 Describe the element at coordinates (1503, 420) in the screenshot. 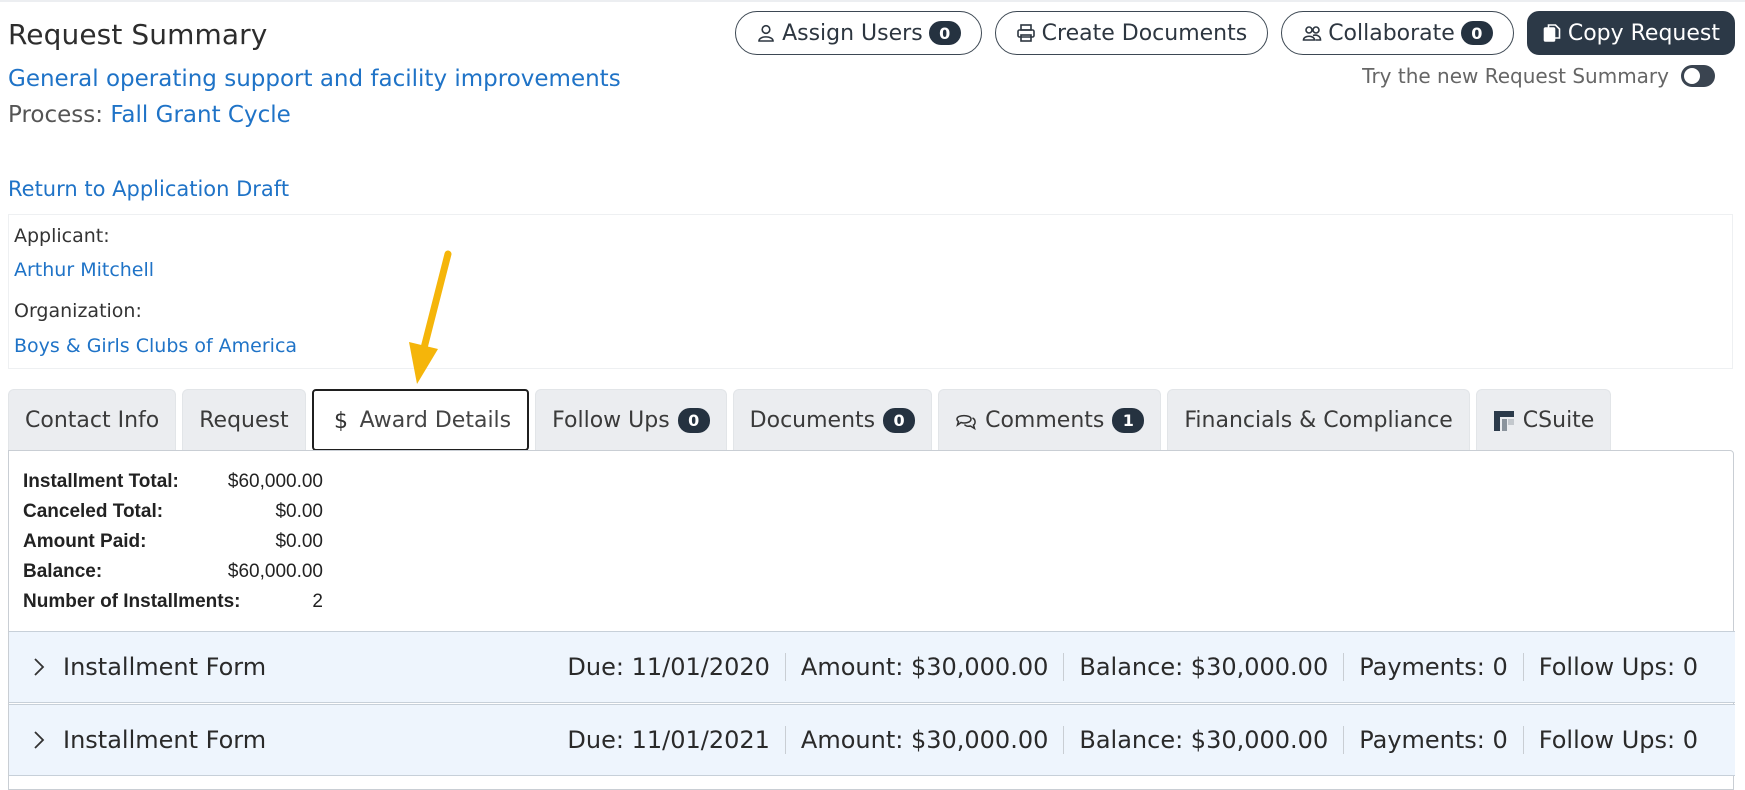

I see `csuite-logo-icon` at that location.